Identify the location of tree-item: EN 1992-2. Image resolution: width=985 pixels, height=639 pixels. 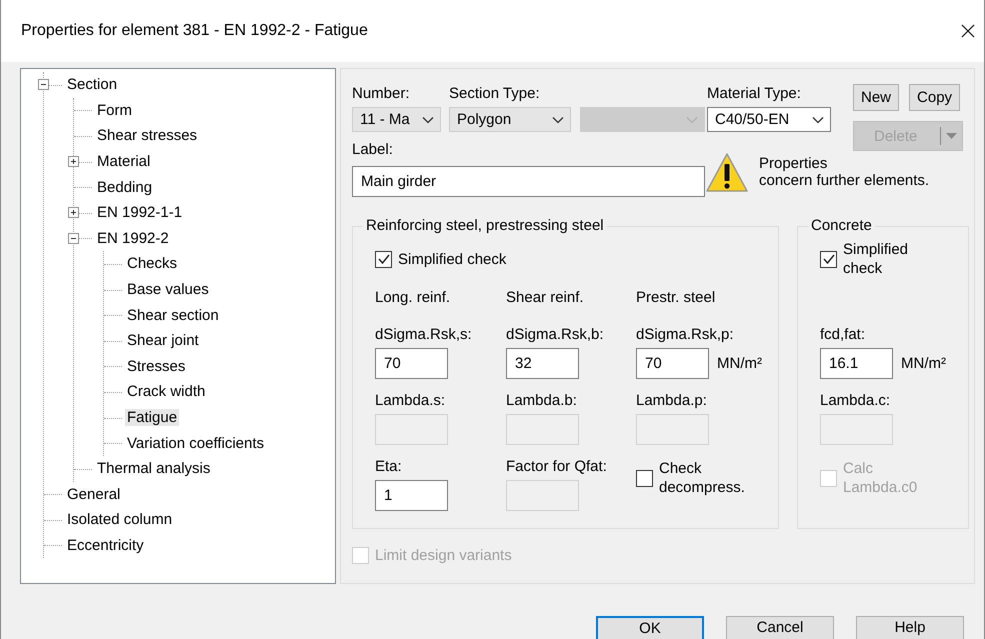
(133, 238).